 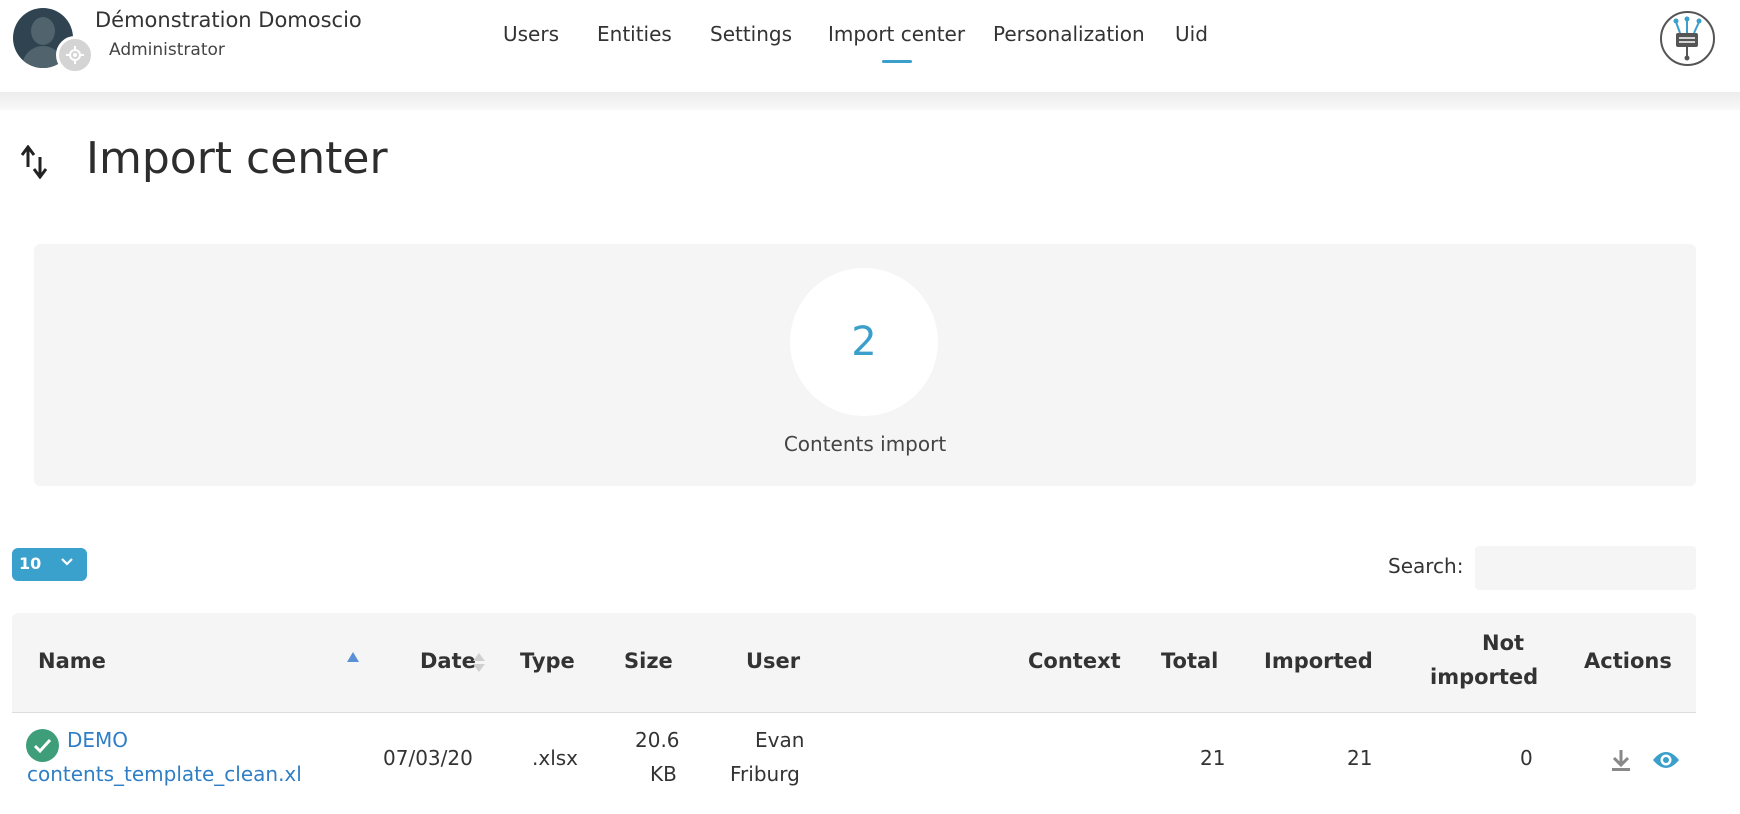 I want to click on contents-import-count: 2, so click(x=864, y=342).